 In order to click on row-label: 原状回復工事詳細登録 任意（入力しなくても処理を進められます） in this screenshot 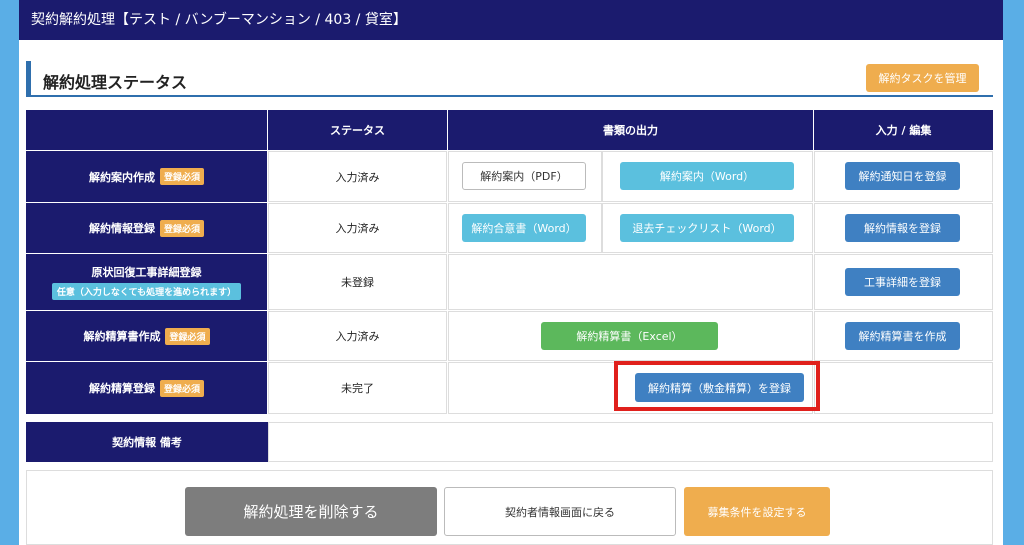, I will do `click(146, 282)`.